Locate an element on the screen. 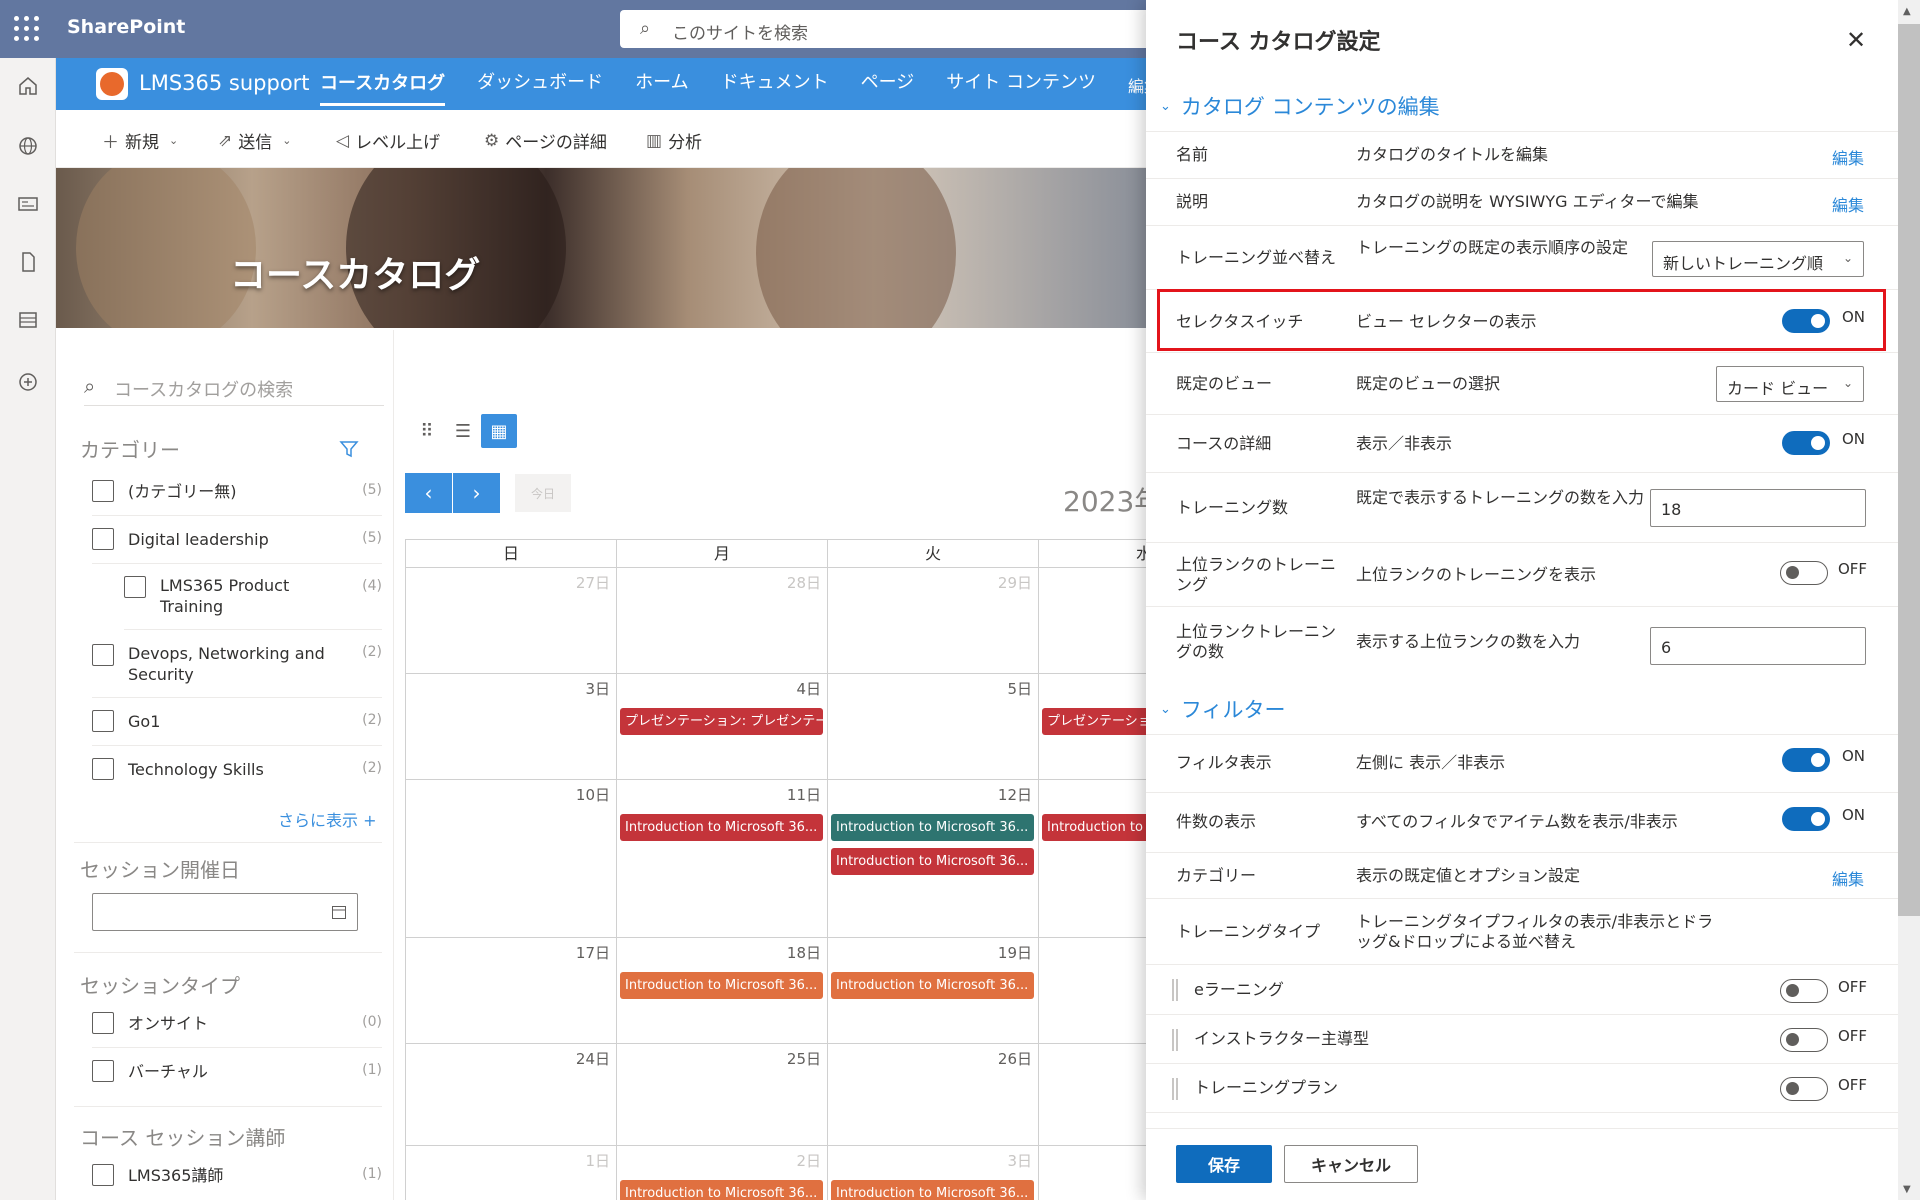  training-count-input: 18 is located at coordinates (1758, 508).